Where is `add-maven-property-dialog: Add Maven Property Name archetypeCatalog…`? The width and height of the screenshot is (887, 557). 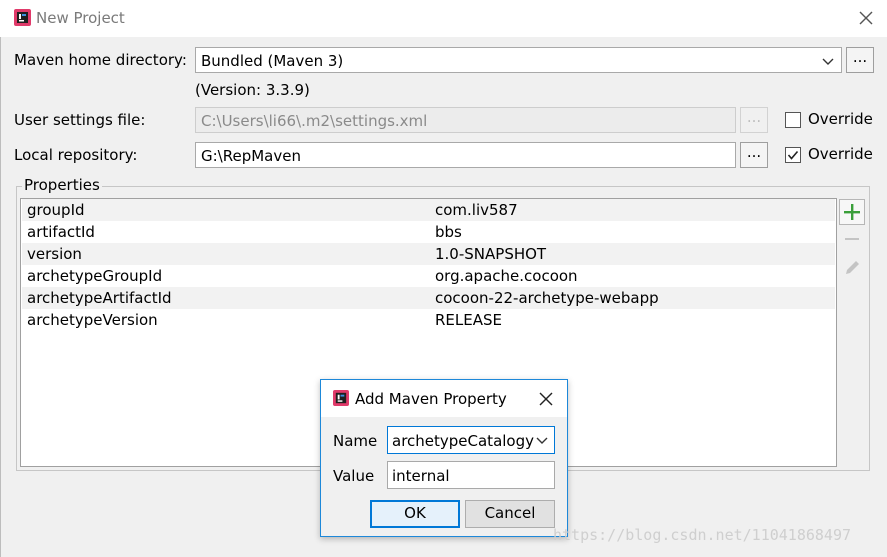 add-maven-property-dialog: Add Maven Property Name archetypeCatalog… is located at coordinates (444, 458).